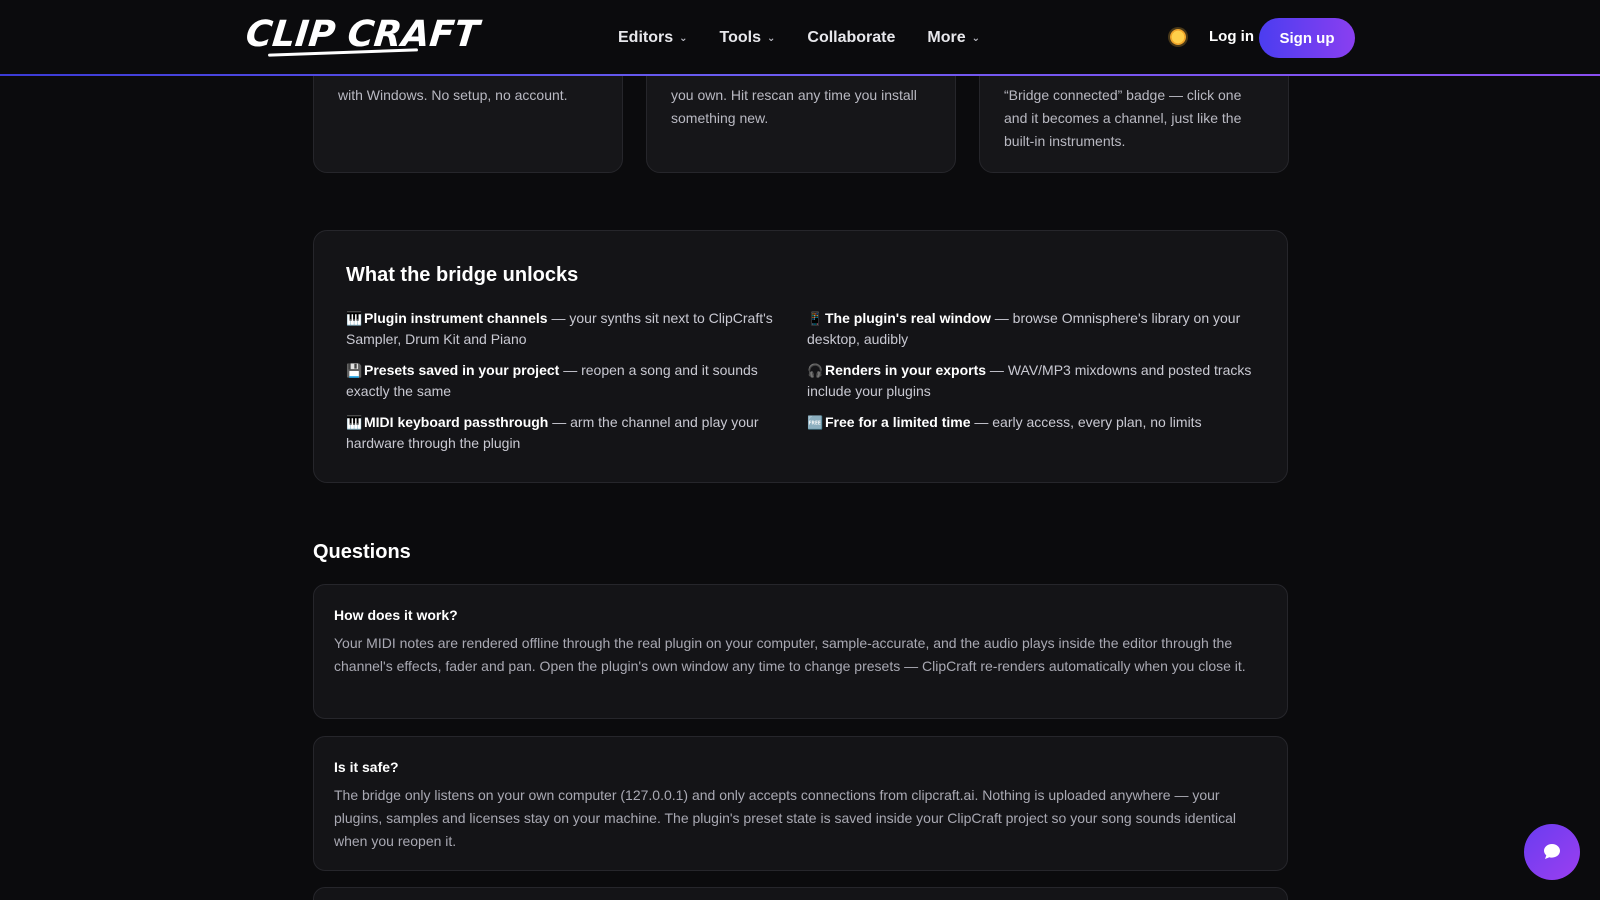 The height and width of the screenshot is (900, 1600). I want to click on login-link: Log in, so click(1231, 36).